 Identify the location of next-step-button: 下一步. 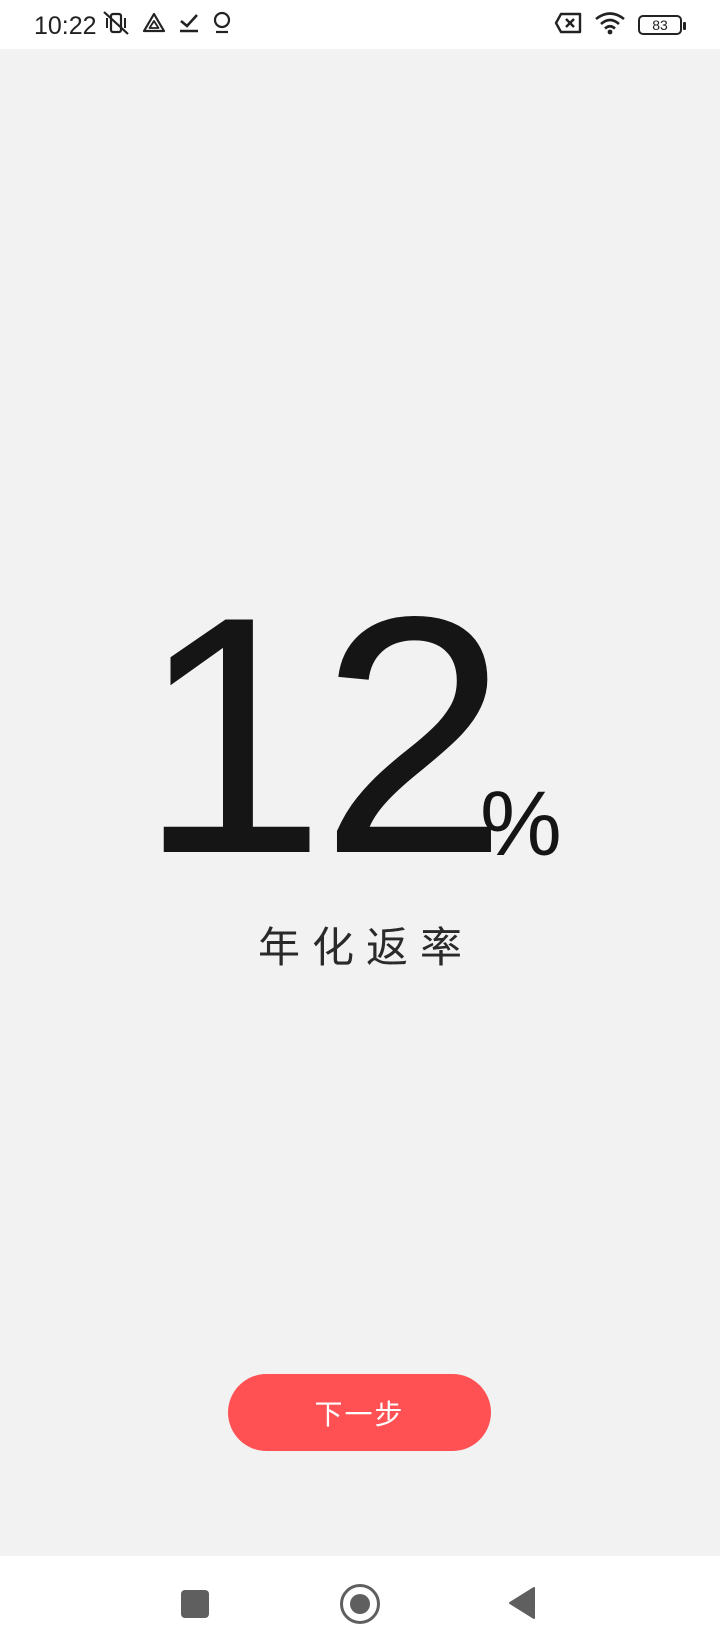
(359, 1412).